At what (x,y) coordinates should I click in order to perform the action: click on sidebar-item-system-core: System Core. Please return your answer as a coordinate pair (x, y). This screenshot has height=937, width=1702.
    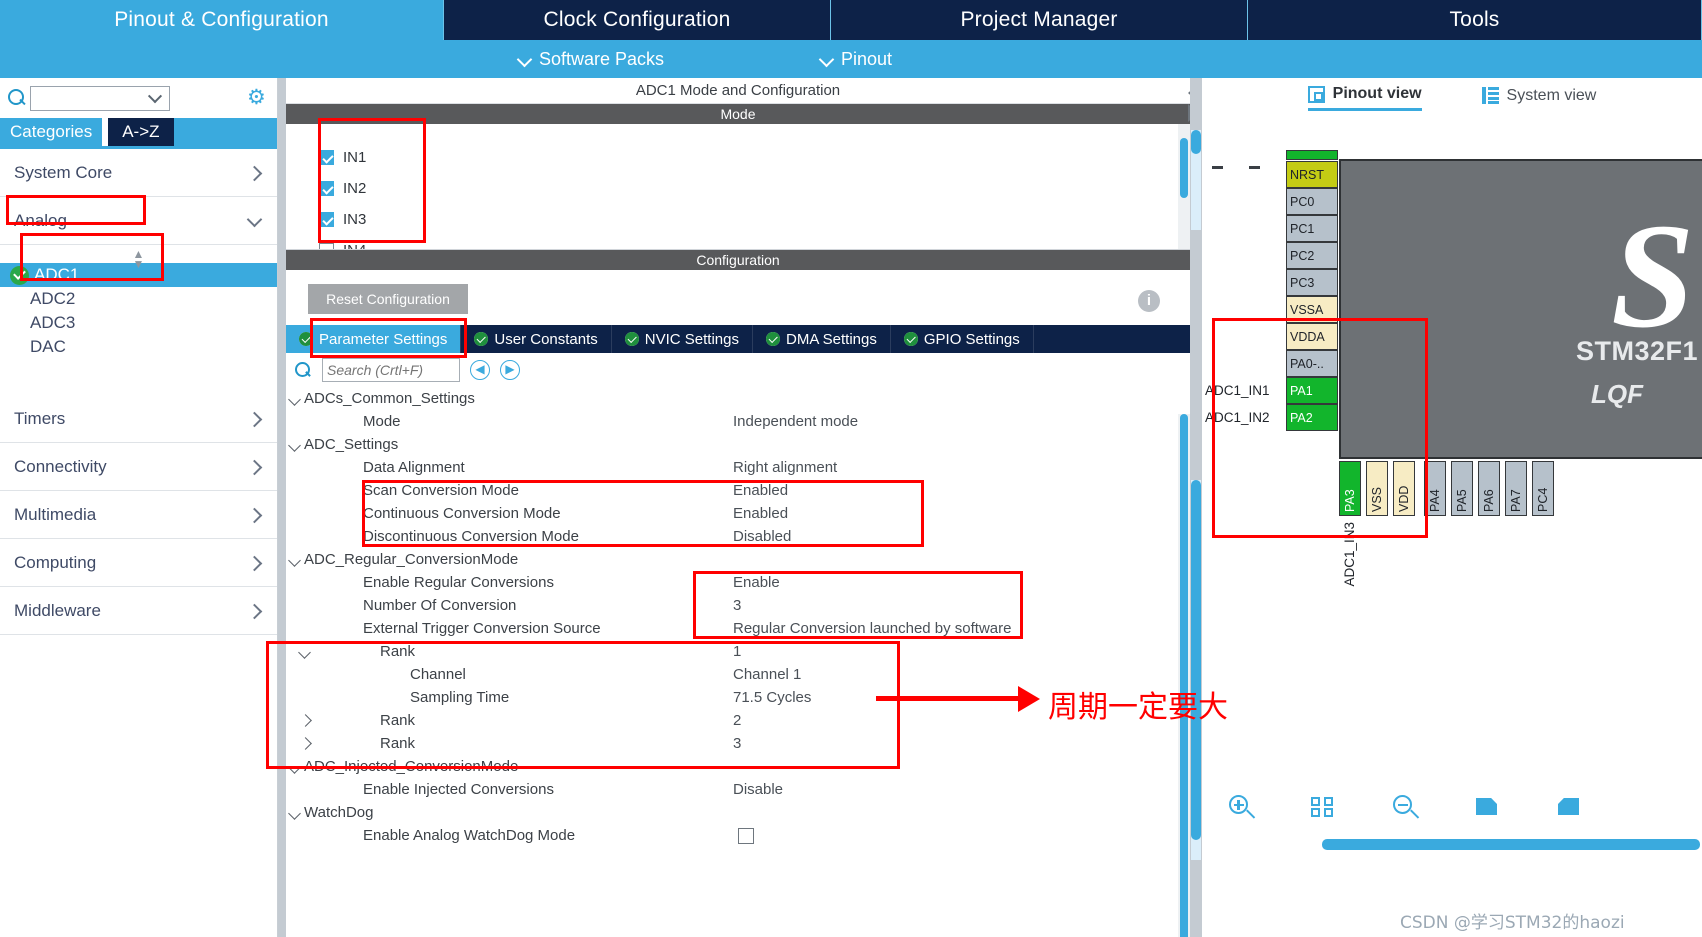
    Looking at the image, I should click on (138, 173).